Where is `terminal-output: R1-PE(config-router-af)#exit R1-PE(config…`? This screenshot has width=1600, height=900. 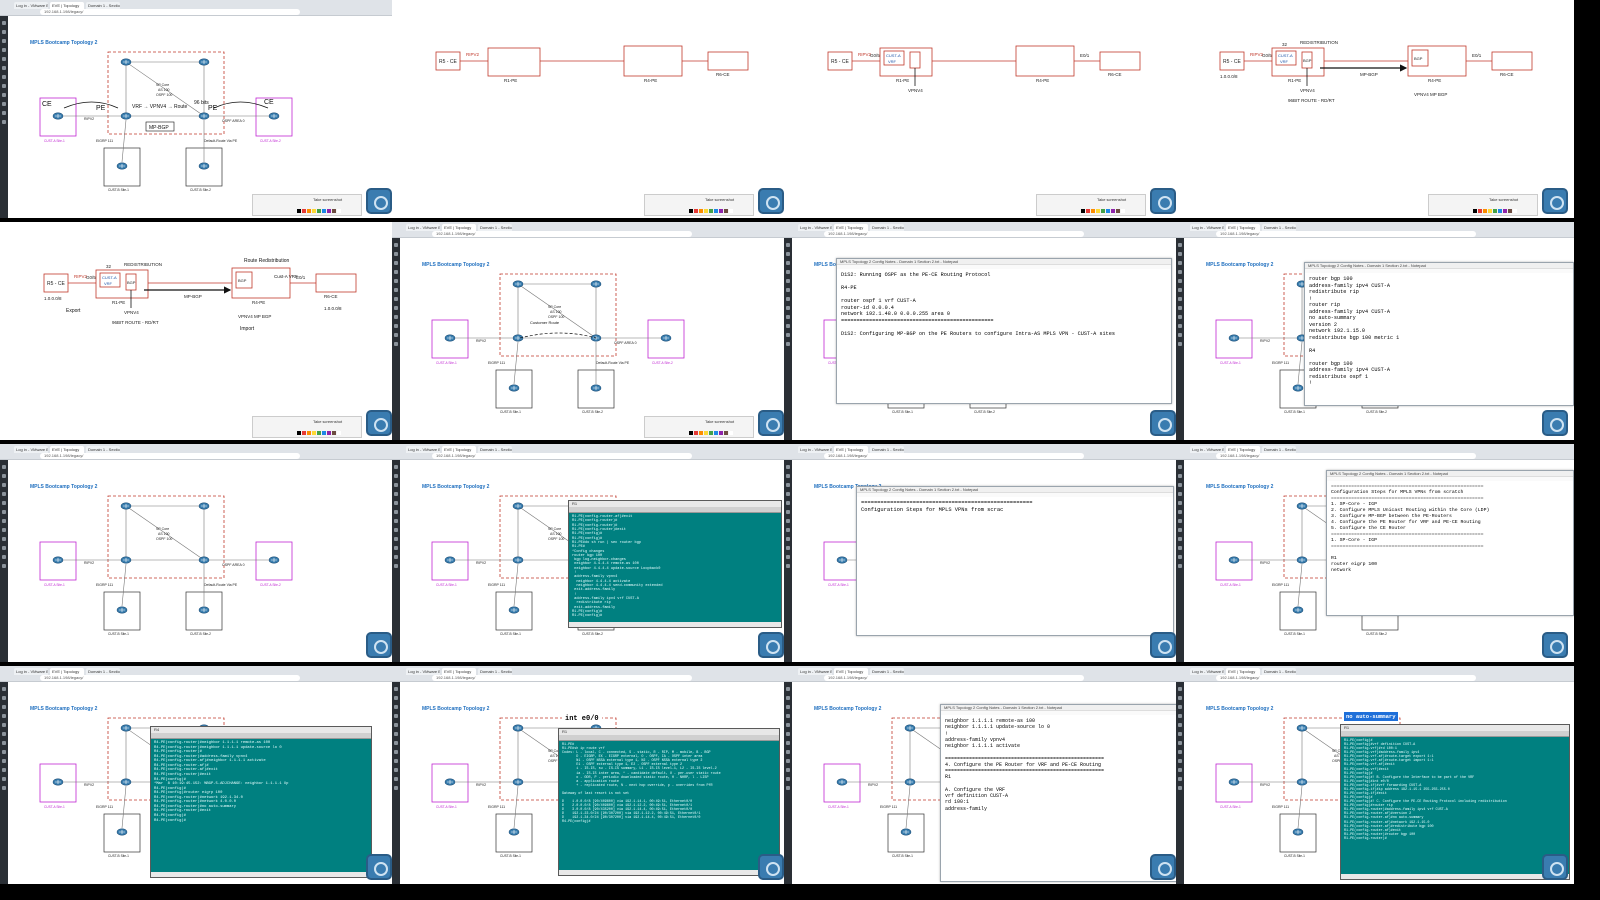 terminal-output: R1-PE(config-router-af)#exit R1-PE(config… is located at coordinates (675, 567).